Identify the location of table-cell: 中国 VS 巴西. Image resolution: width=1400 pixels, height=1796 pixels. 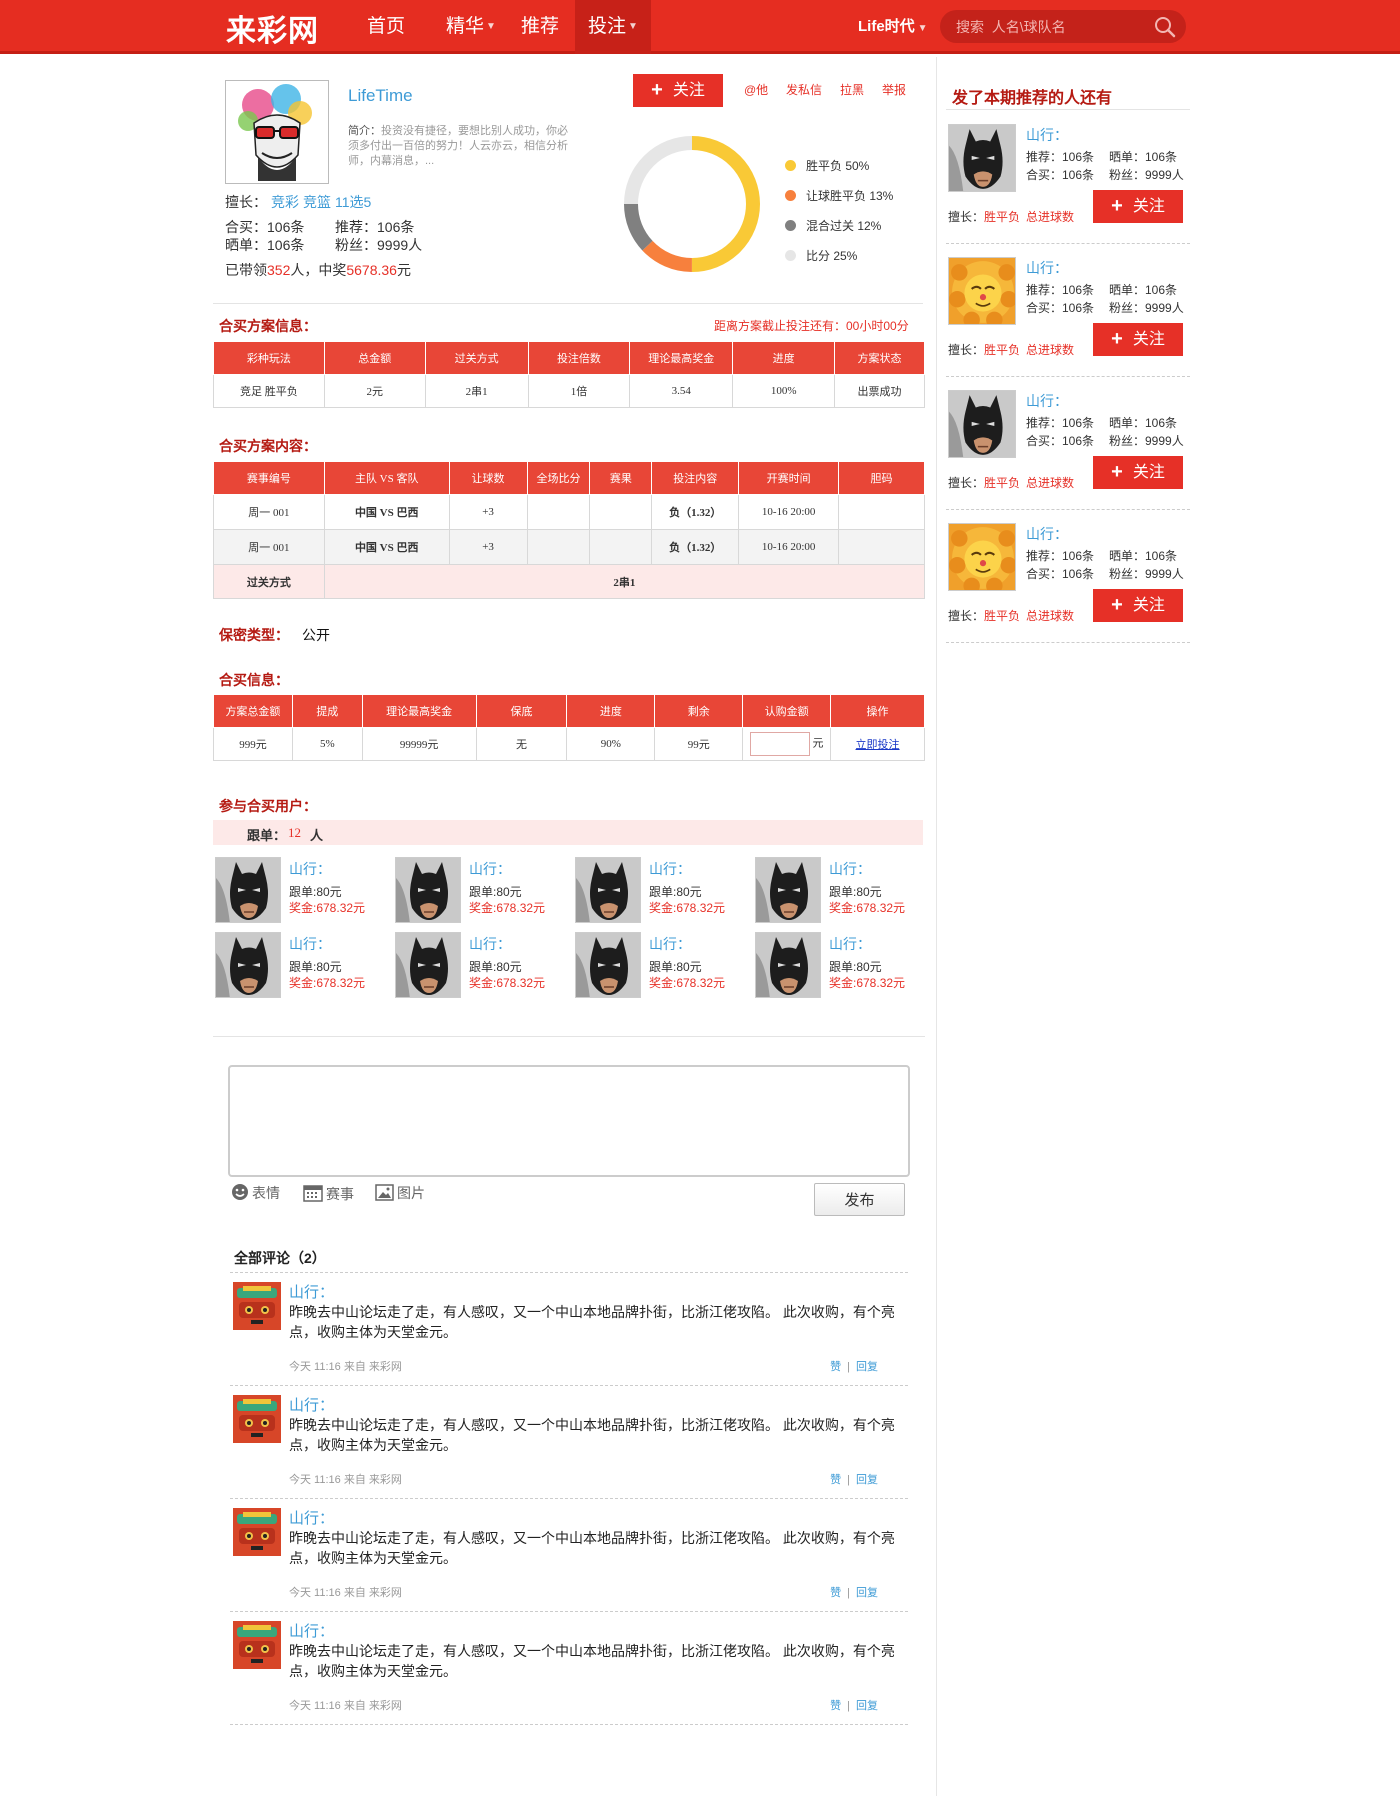
(386, 547).